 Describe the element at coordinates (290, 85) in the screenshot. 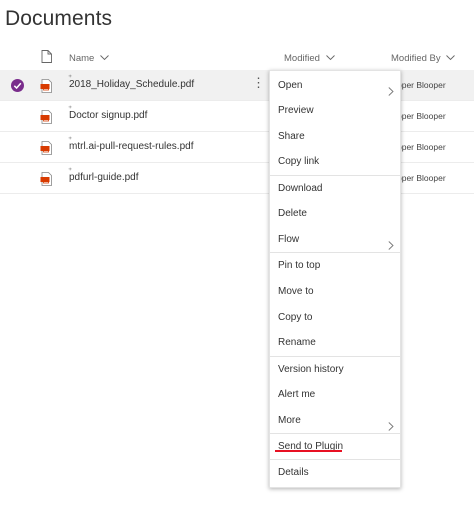

I see `menu-item-open-label: Open` at that location.